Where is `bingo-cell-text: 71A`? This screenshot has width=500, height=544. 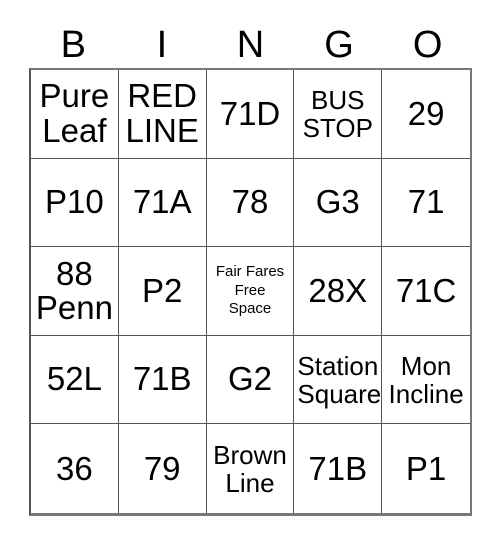 bingo-cell-text: 71A is located at coordinates (162, 202).